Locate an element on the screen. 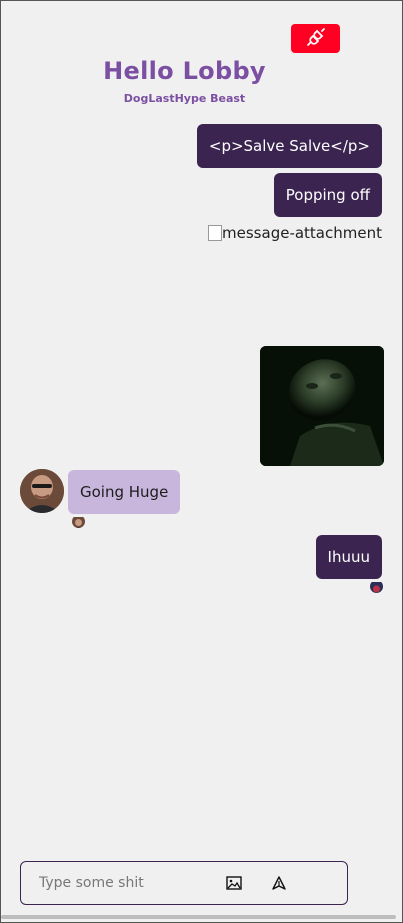 Image resolution: width=403 pixels, height=923 pixels. message-composer is located at coordinates (184, 883).